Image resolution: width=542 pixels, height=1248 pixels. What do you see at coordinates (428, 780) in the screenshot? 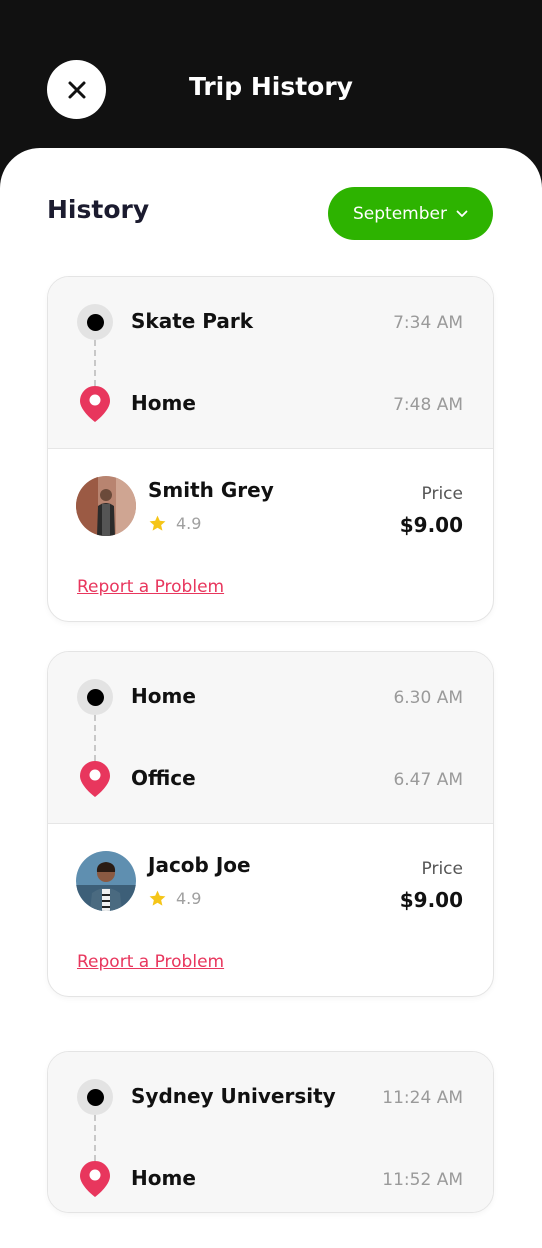
I see `dropoff-time: 6.47 AM` at bounding box center [428, 780].